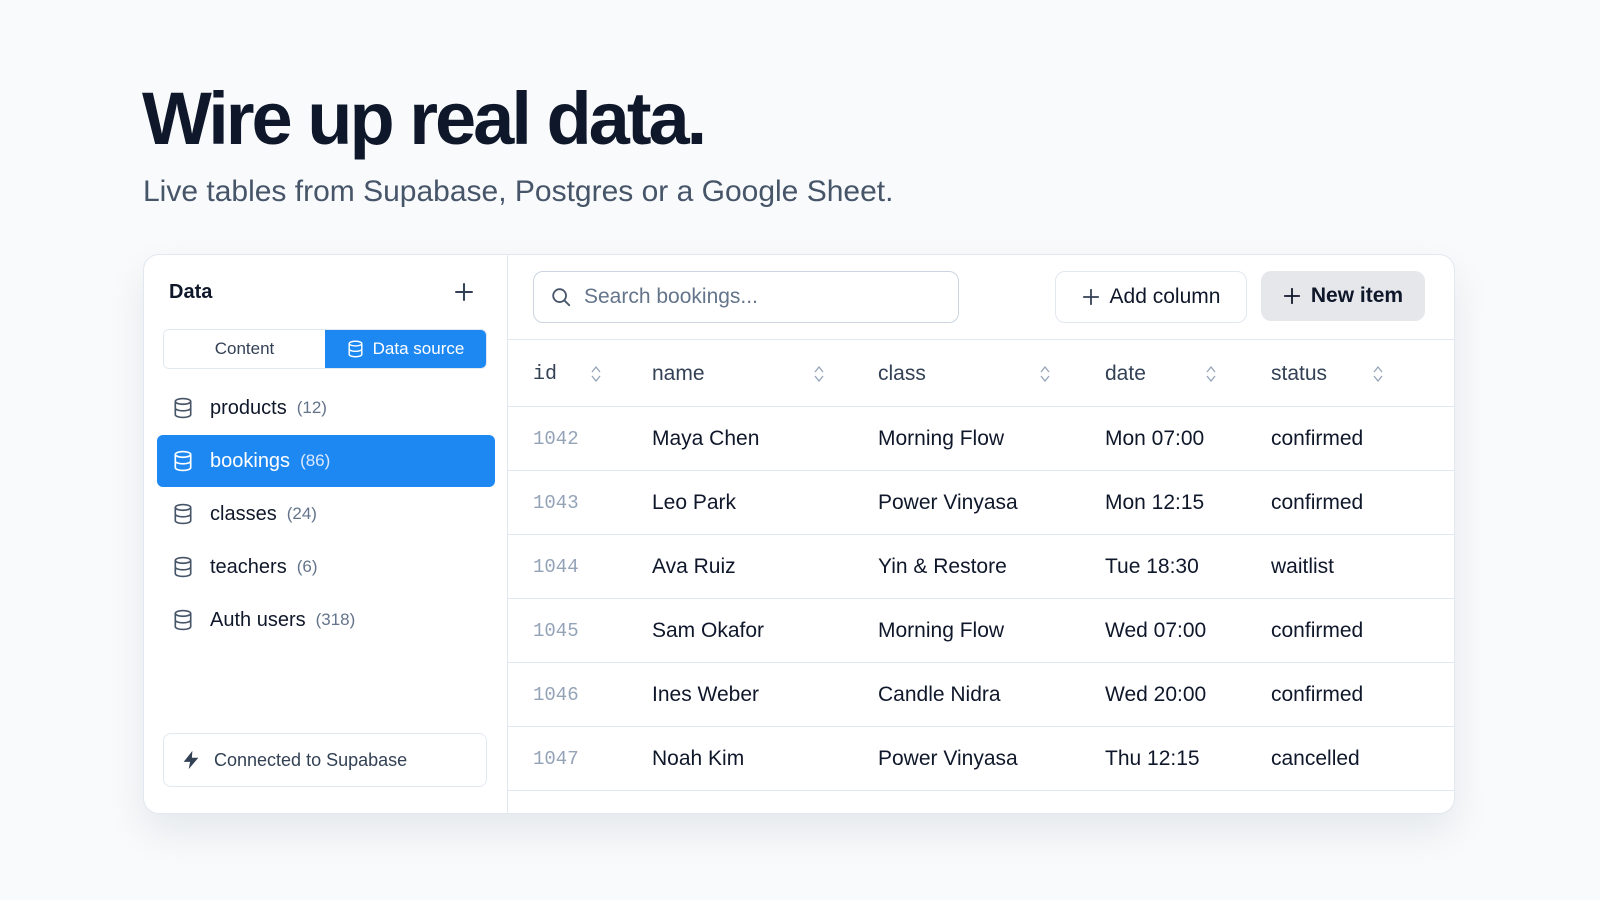  Describe the element at coordinates (424, 118) in the screenshot. I see `page-title: Wire up real data.` at that location.